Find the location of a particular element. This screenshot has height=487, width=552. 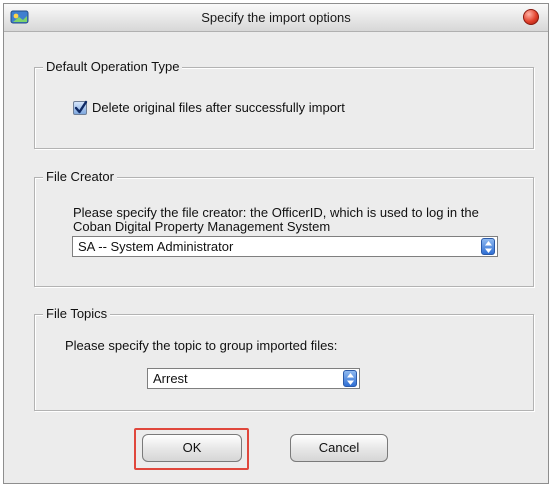

ok-button: OK is located at coordinates (192, 448).